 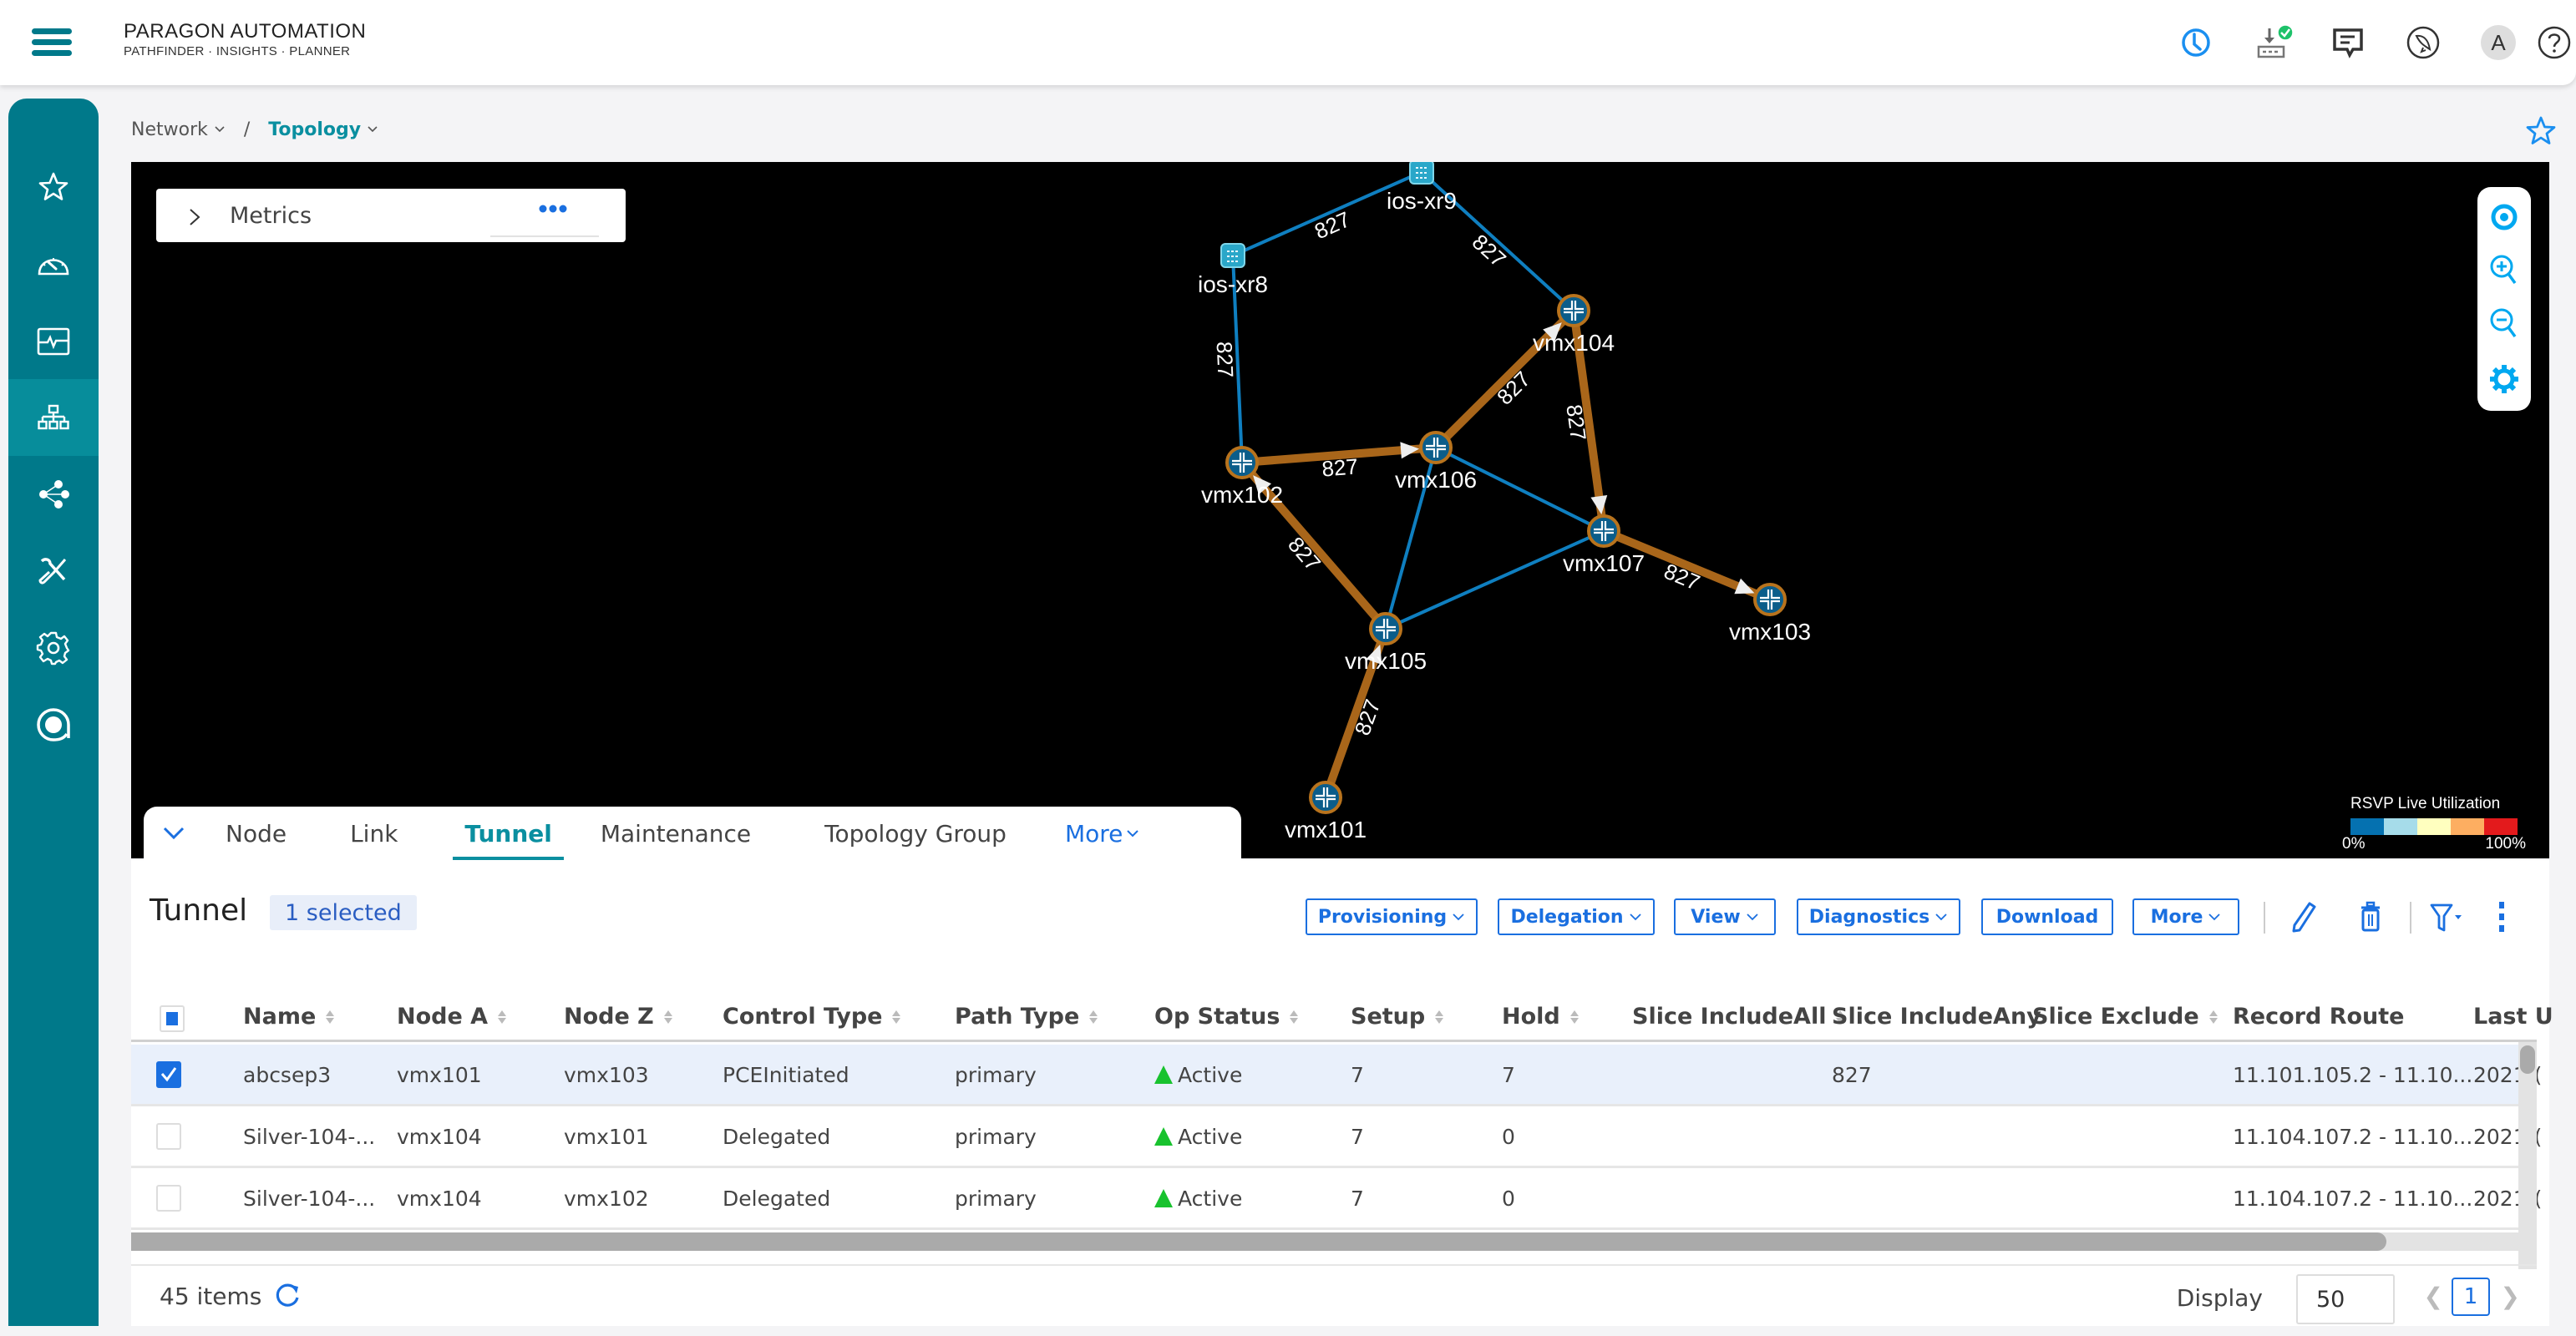 What do you see at coordinates (53, 417) in the screenshot?
I see `sidebar-item-network` at bounding box center [53, 417].